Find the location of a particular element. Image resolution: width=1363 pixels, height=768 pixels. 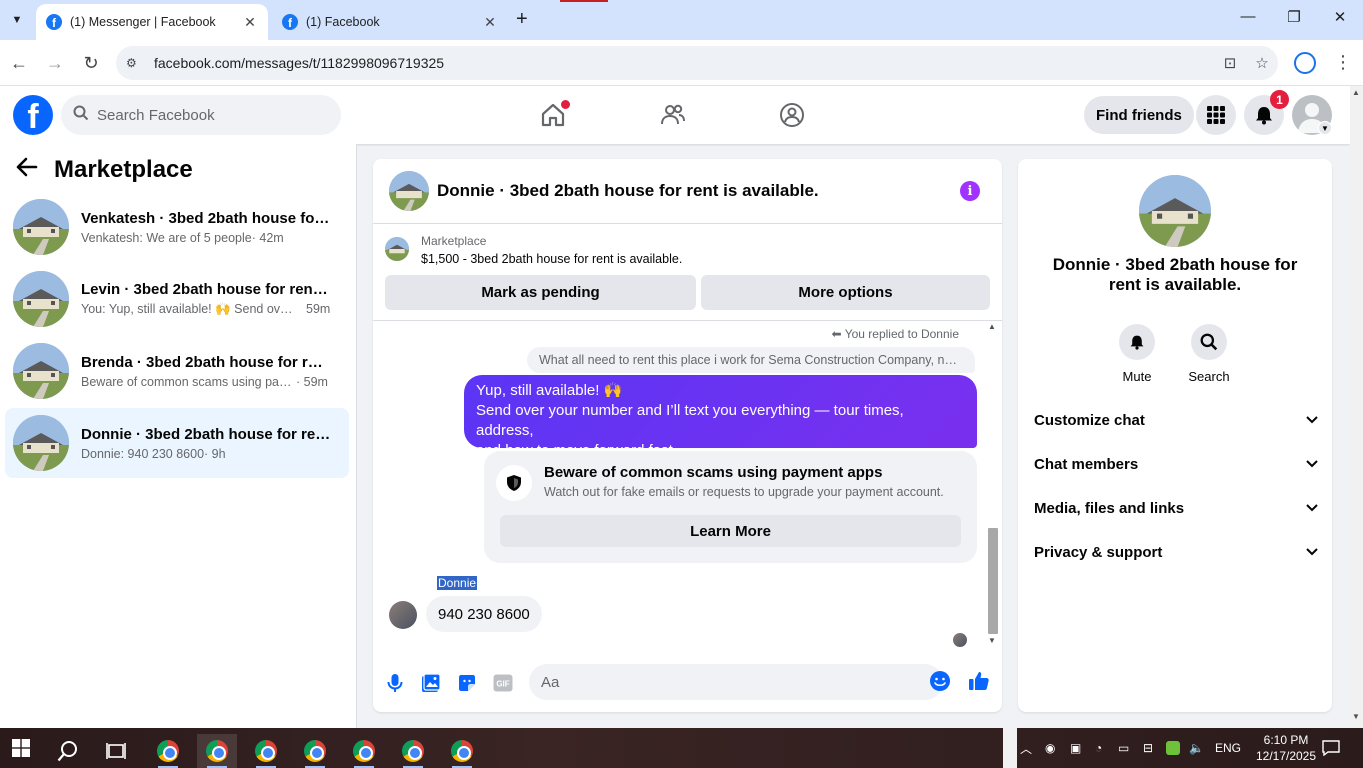

close-window-button: ✕ is located at coordinates (1340, 17).